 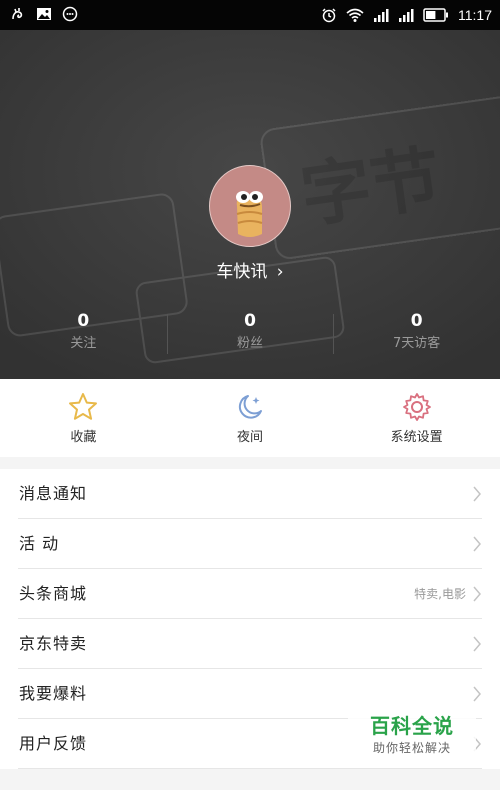 What do you see at coordinates (280, 272) in the screenshot?
I see `chevron-right-icon: ›` at bounding box center [280, 272].